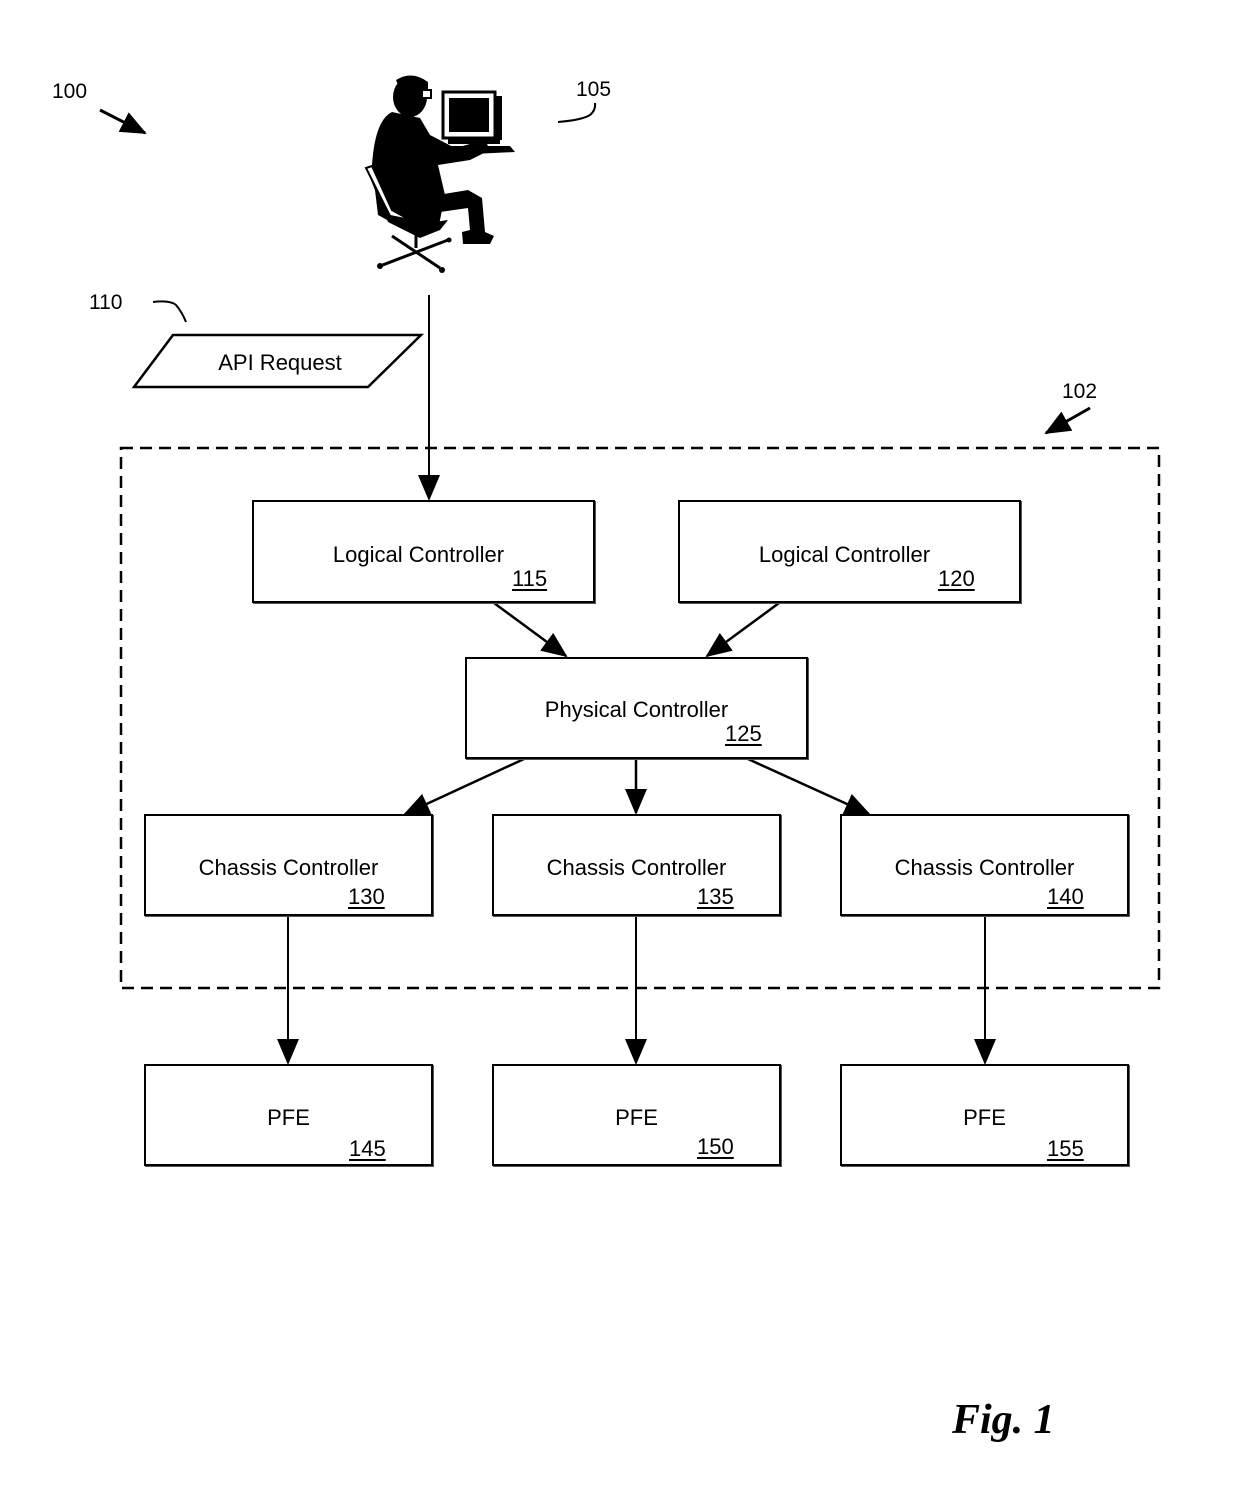 This screenshot has height=1508, width=1240. I want to click on box-ref: 145, so click(367, 1148).